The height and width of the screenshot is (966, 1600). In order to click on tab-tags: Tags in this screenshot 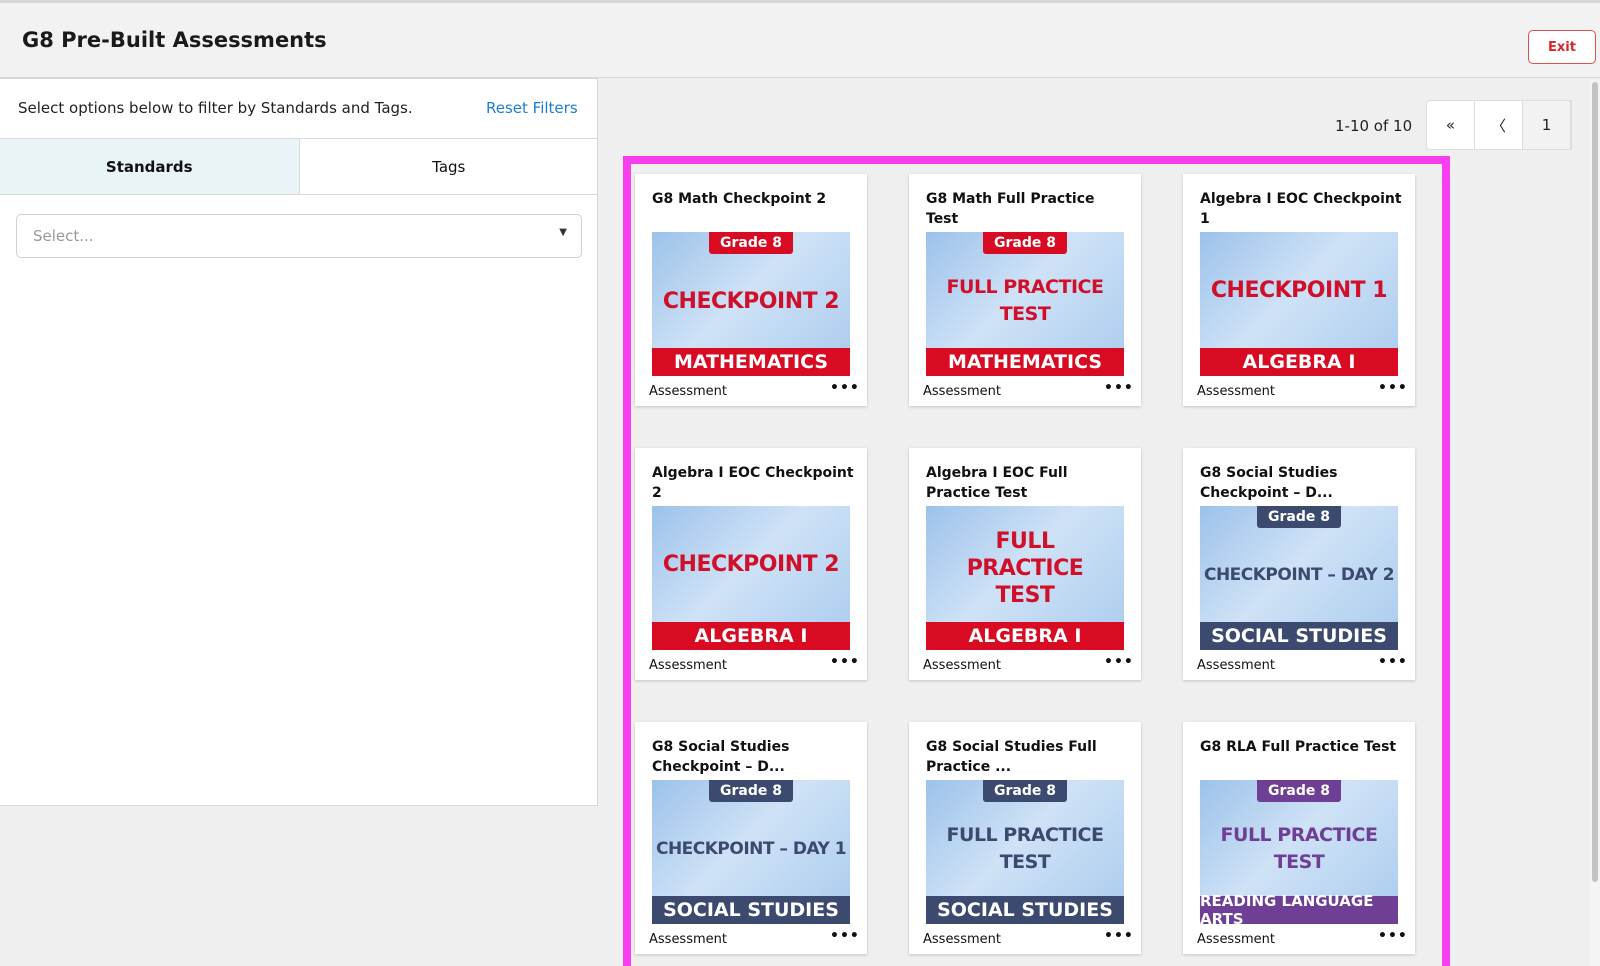, I will do `click(449, 166)`.